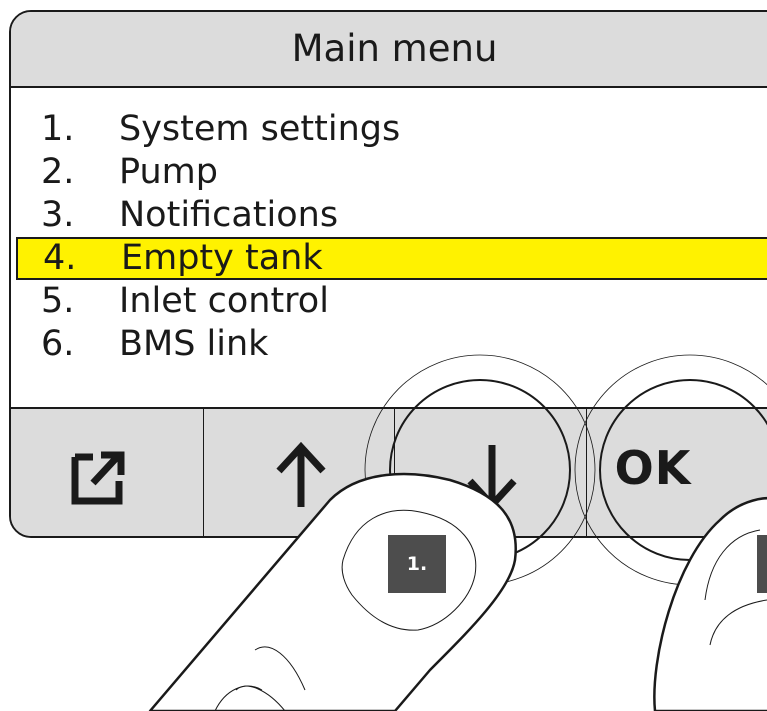  I want to click on arrow-down-icon, so click(492, 478).